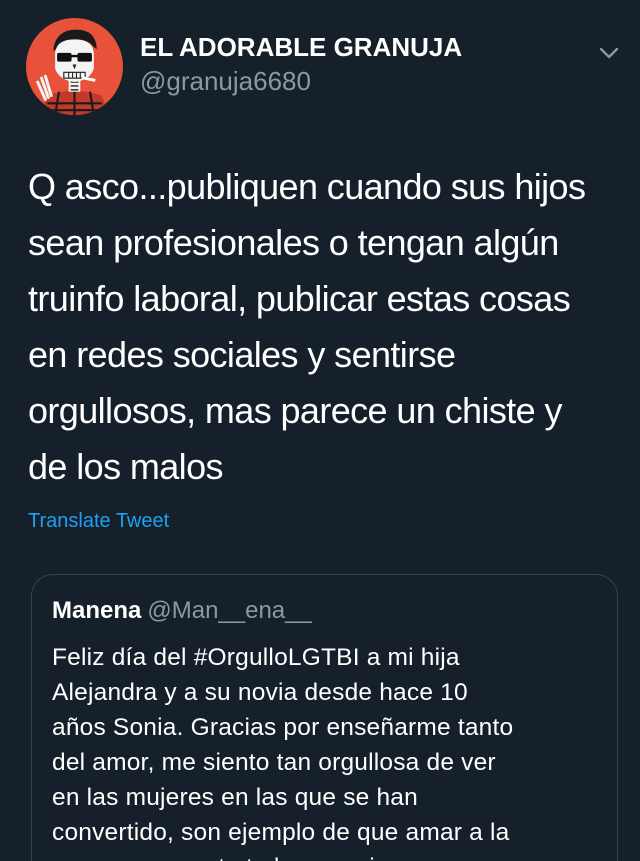  What do you see at coordinates (301, 47) in the screenshot?
I see `author-display-name: EL ADORABLE GRANUJA` at bounding box center [301, 47].